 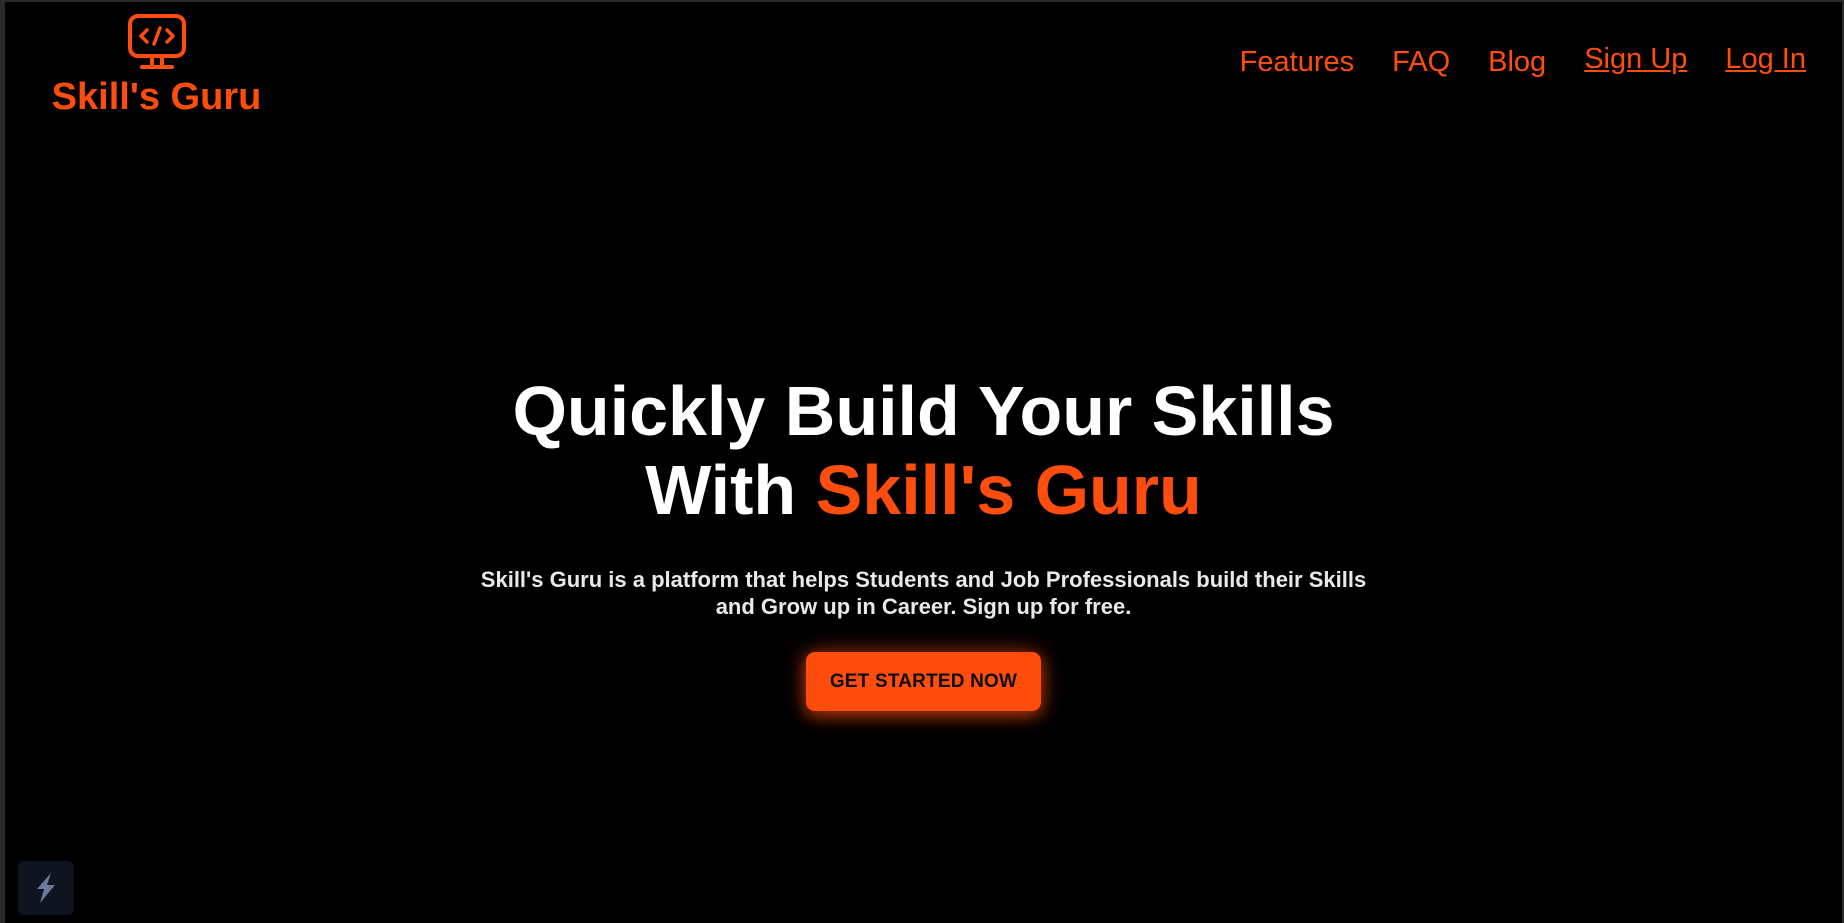 What do you see at coordinates (1421, 62) in the screenshot?
I see `nav-link-faq: FAQ` at bounding box center [1421, 62].